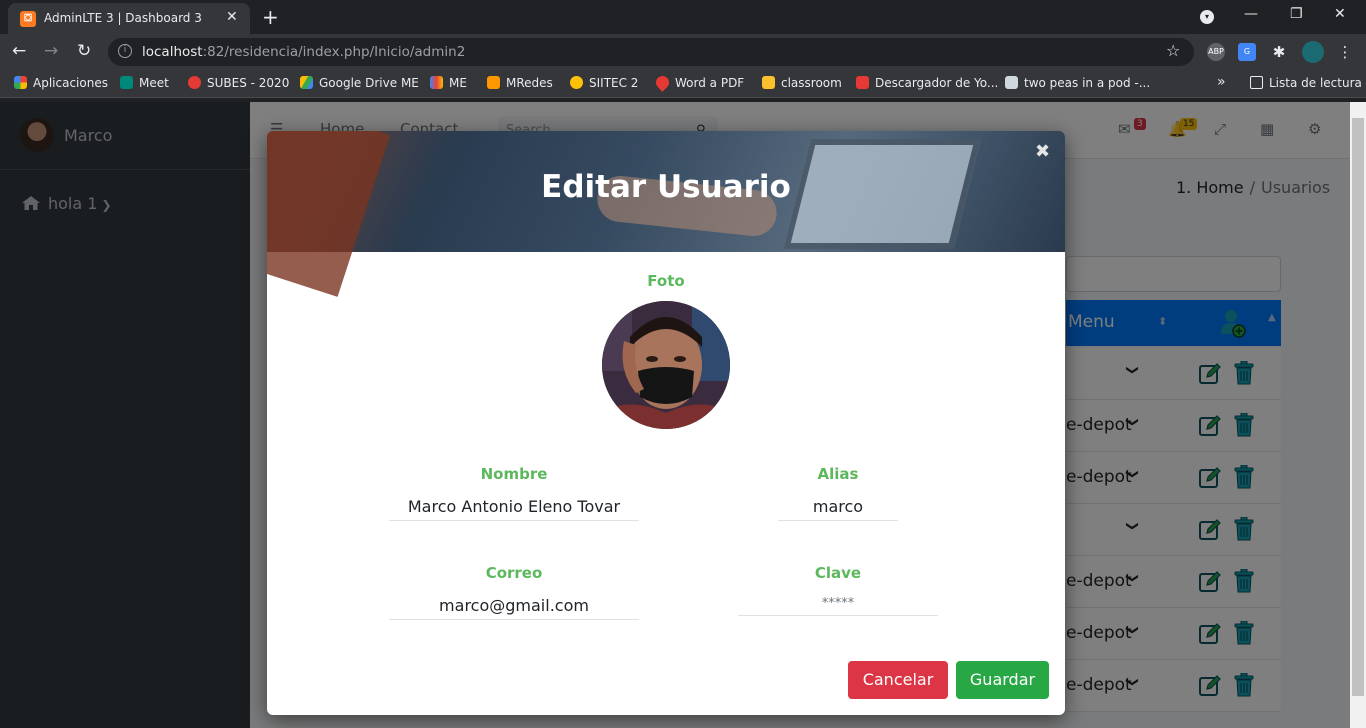  What do you see at coordinates (232, 17) in the screenshot?
I see `tab-close-icon: ✕` at bounding box center [232, 17].